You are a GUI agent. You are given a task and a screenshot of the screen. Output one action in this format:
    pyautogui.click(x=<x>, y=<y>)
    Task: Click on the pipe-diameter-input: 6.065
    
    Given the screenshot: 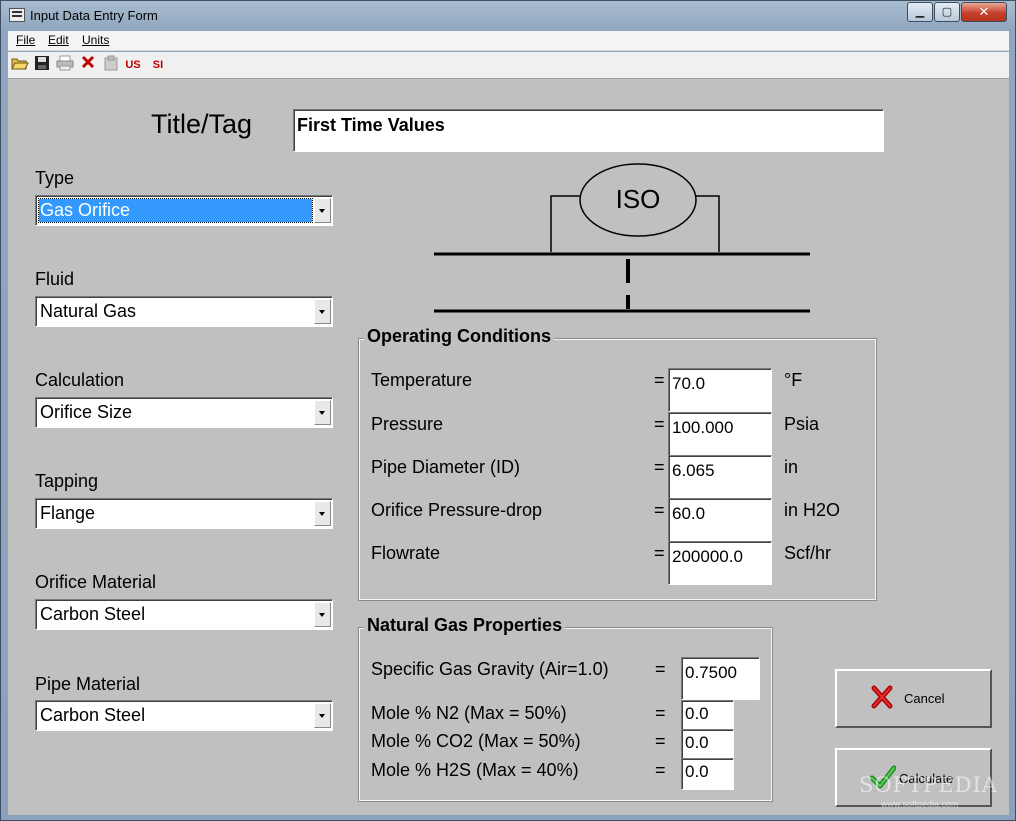 What is the action you would take?
    pyautogui.click(x=720, y=477)
    